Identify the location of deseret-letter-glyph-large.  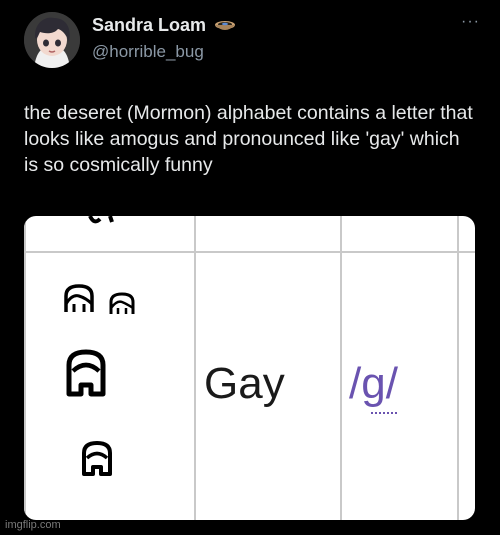
(79, 298).